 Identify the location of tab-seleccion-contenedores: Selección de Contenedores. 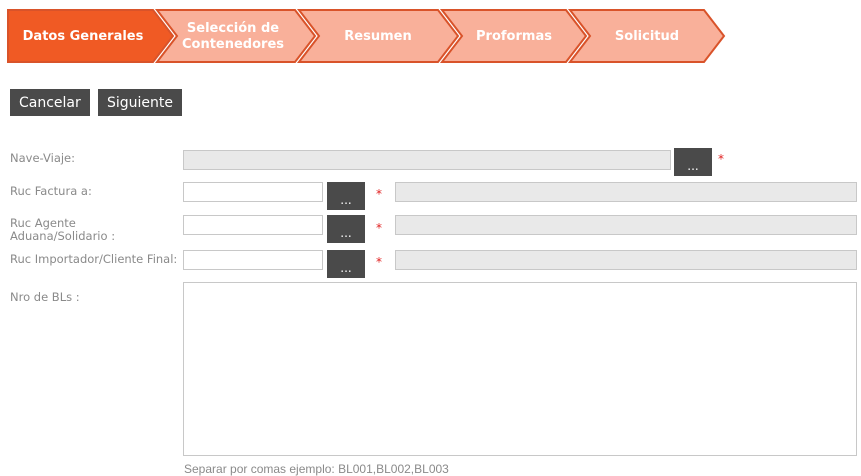
(233, 36).